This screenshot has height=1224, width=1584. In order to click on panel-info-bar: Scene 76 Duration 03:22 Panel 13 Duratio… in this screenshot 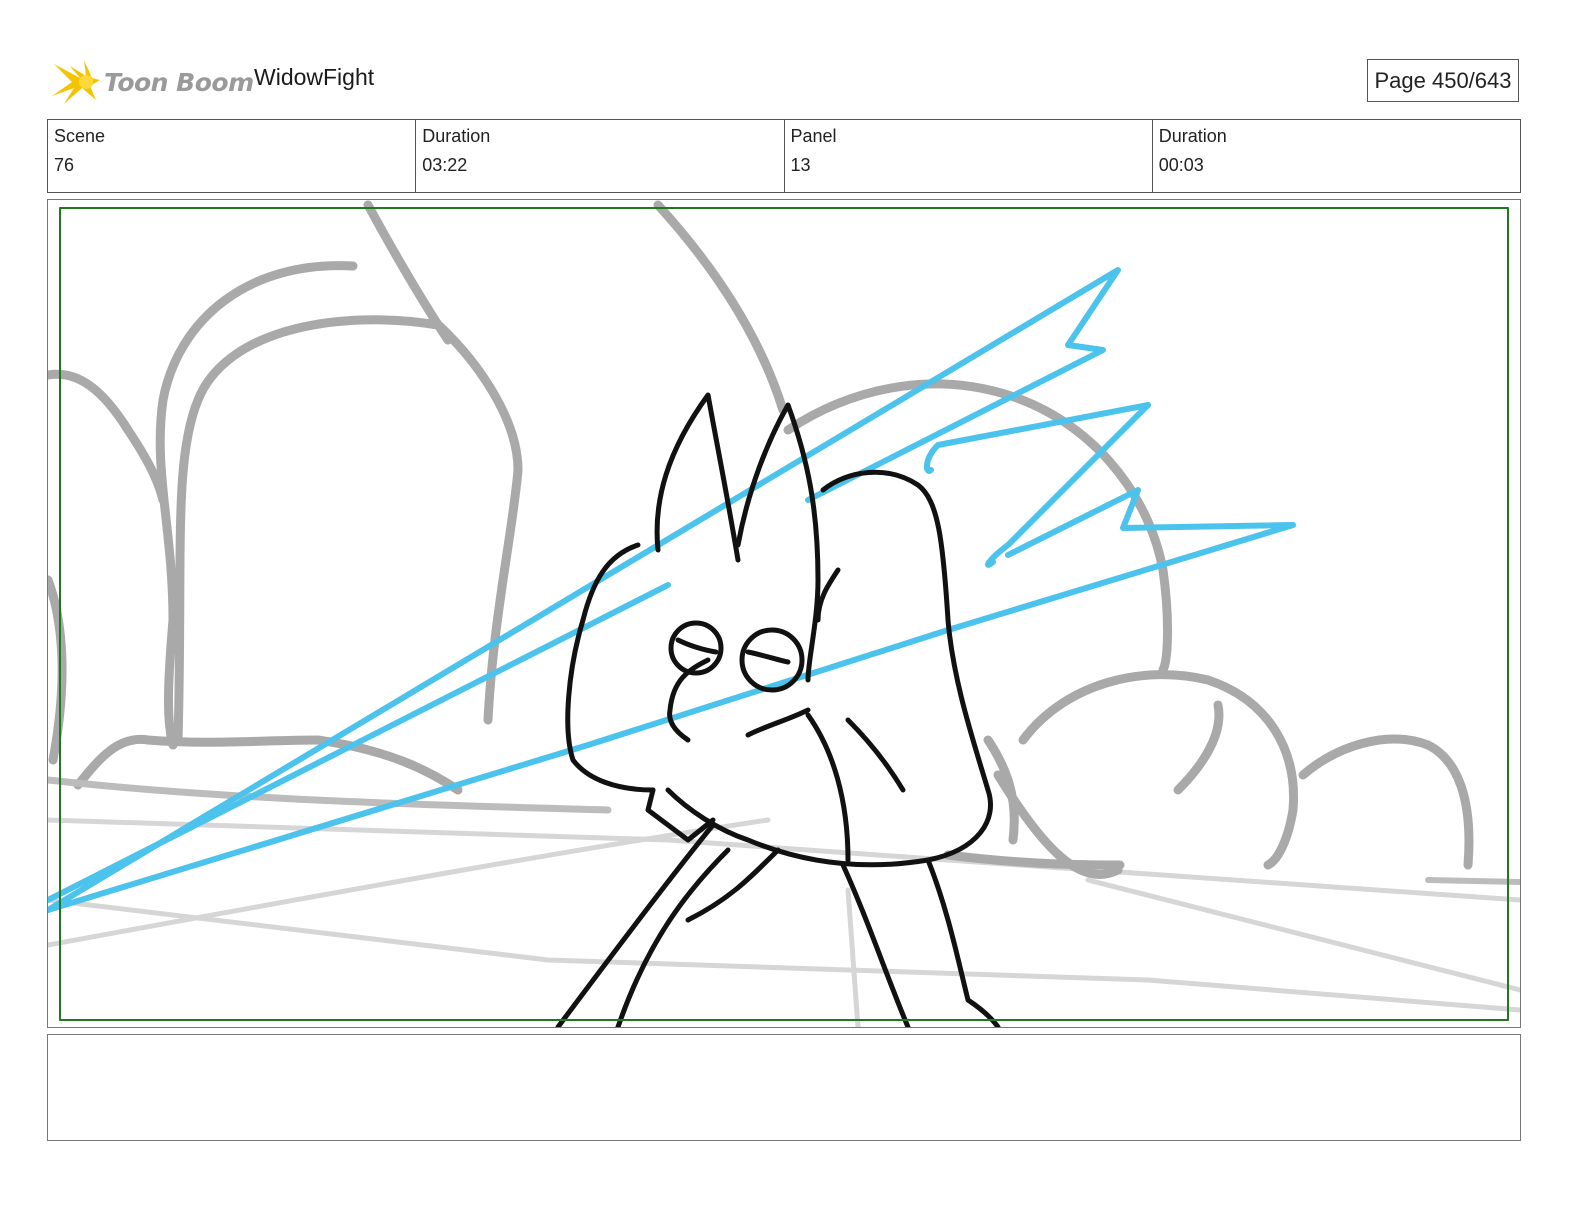, I will do `click(784, 156)`.